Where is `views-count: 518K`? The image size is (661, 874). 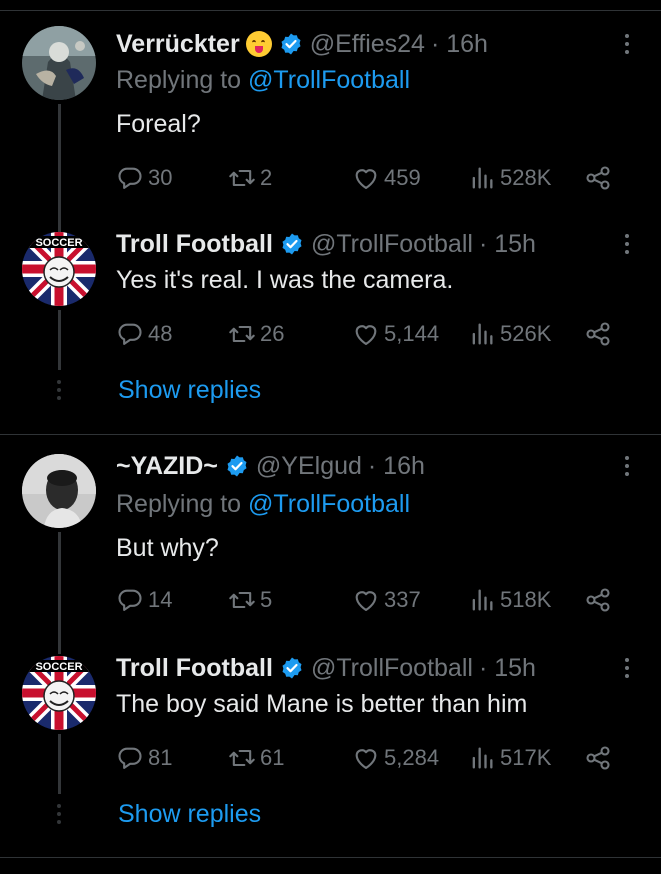 views-count: 518K is located at coordinates (526, 599).